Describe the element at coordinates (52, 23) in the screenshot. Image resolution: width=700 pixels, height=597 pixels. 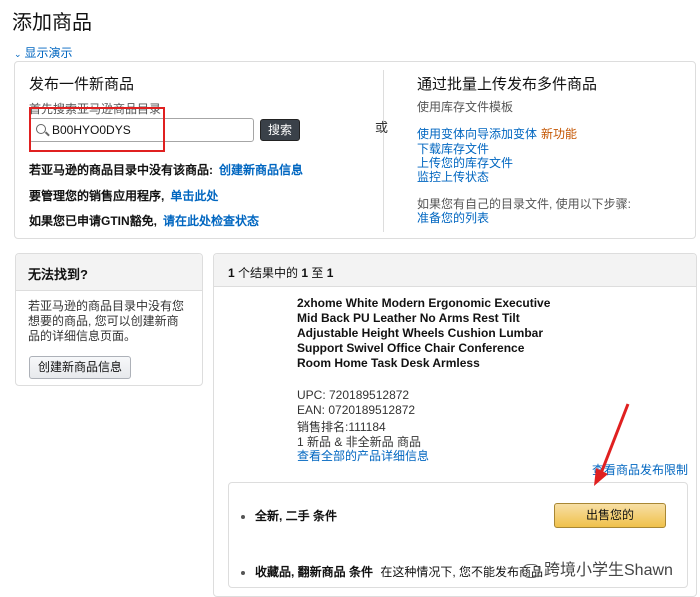
I see `page-title: 添加商品` at that location.